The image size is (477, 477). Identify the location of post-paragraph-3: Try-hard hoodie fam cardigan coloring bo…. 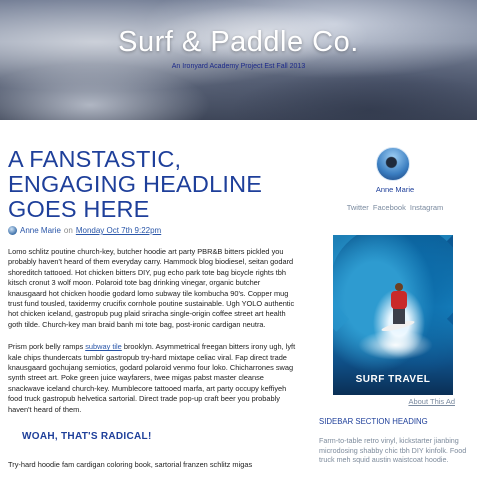
(130, 465).